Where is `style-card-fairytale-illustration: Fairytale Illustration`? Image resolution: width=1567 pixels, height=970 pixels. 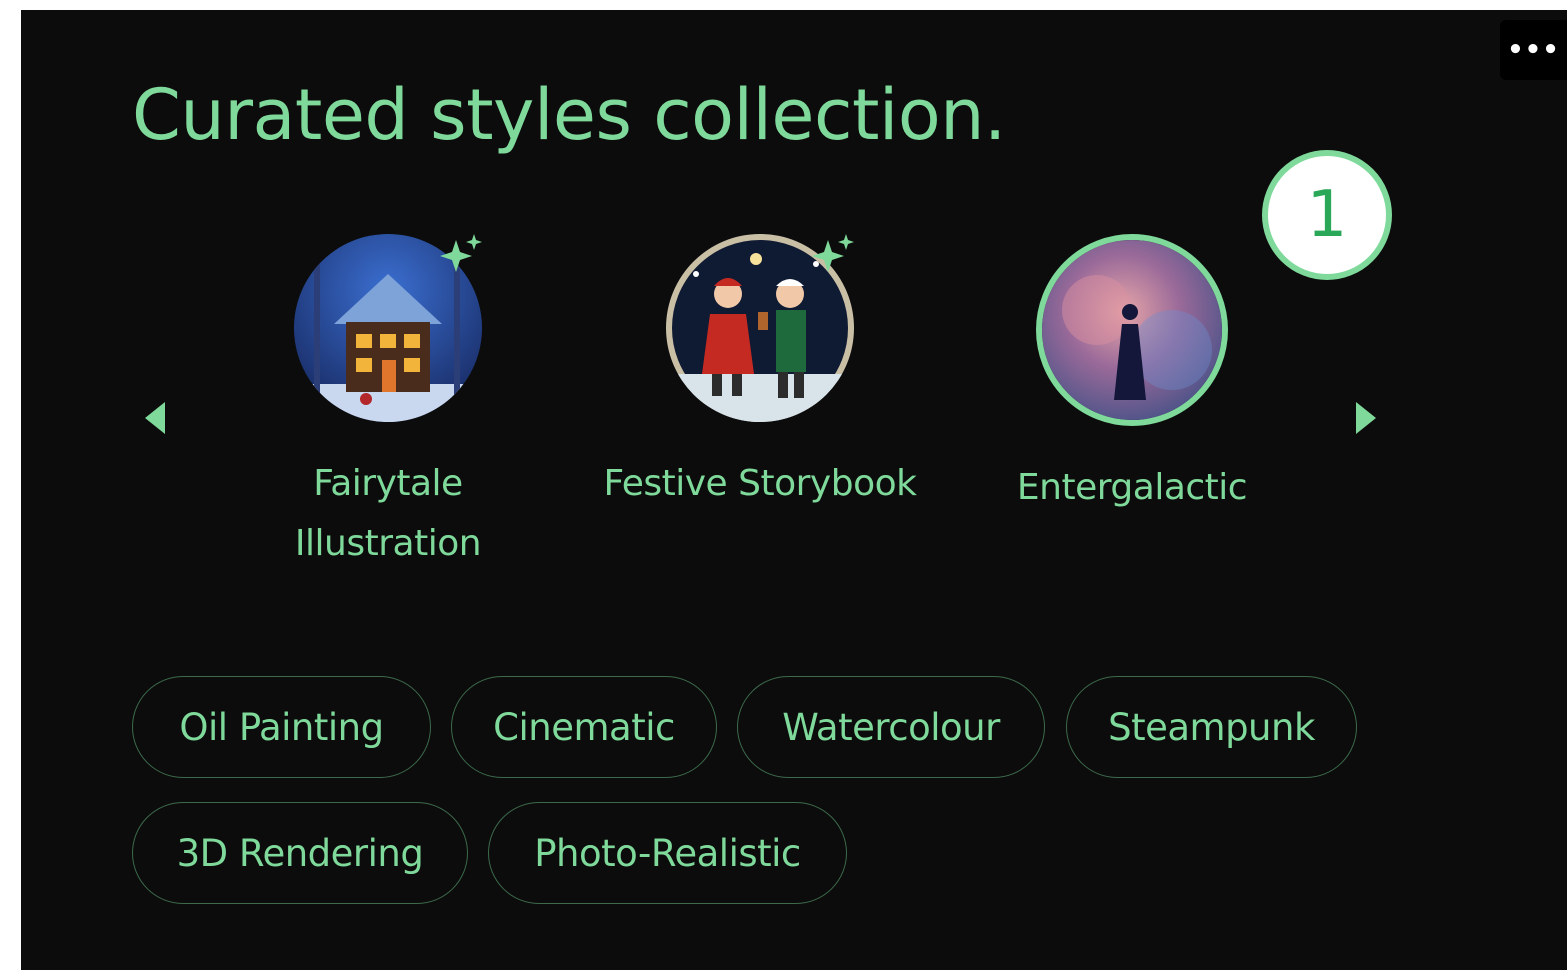
style-card-fairytale-illustration: Fairytale Illustration is located at coordinates (388, 404).